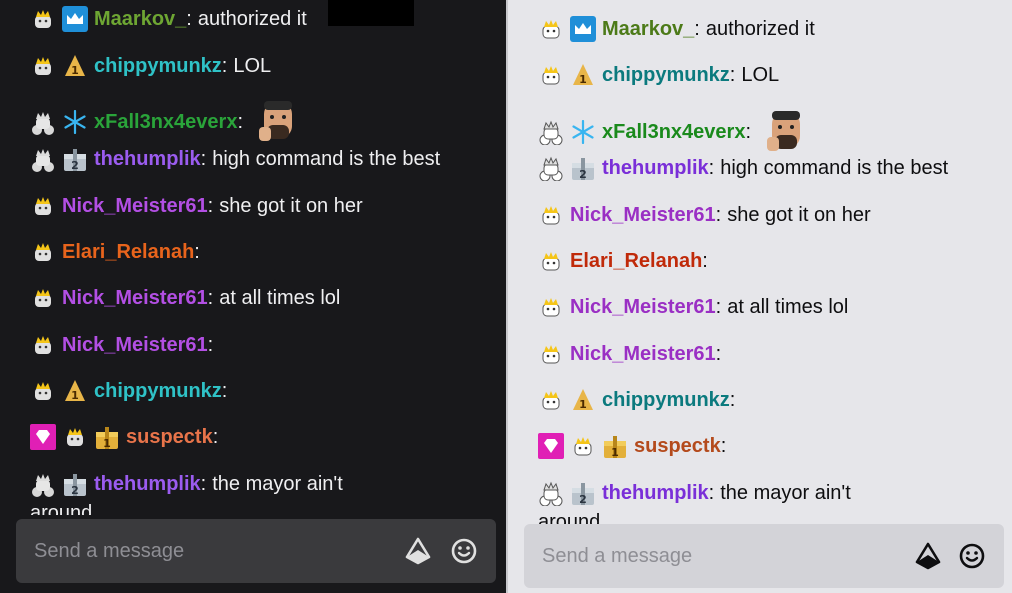 The height and width of the screenshot is (593, 1012). What do you see at coordinates (371, 13) in the screenshot?
I see `redacted-block` at bounding box center [371, 13].